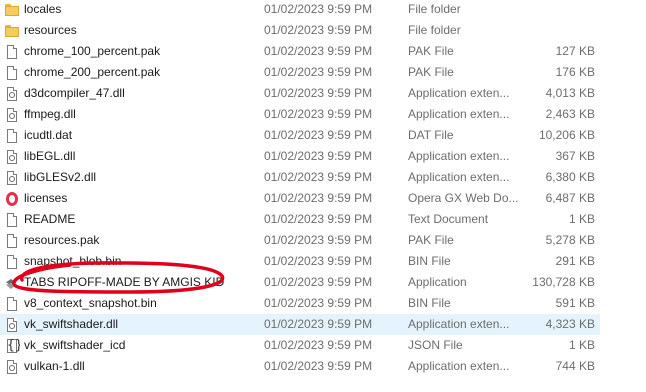 This screenshot has height=392, width=646. Describe the element at coordinates (435, 345) in the screenshot. I see `file-type: JSON File` at that location.